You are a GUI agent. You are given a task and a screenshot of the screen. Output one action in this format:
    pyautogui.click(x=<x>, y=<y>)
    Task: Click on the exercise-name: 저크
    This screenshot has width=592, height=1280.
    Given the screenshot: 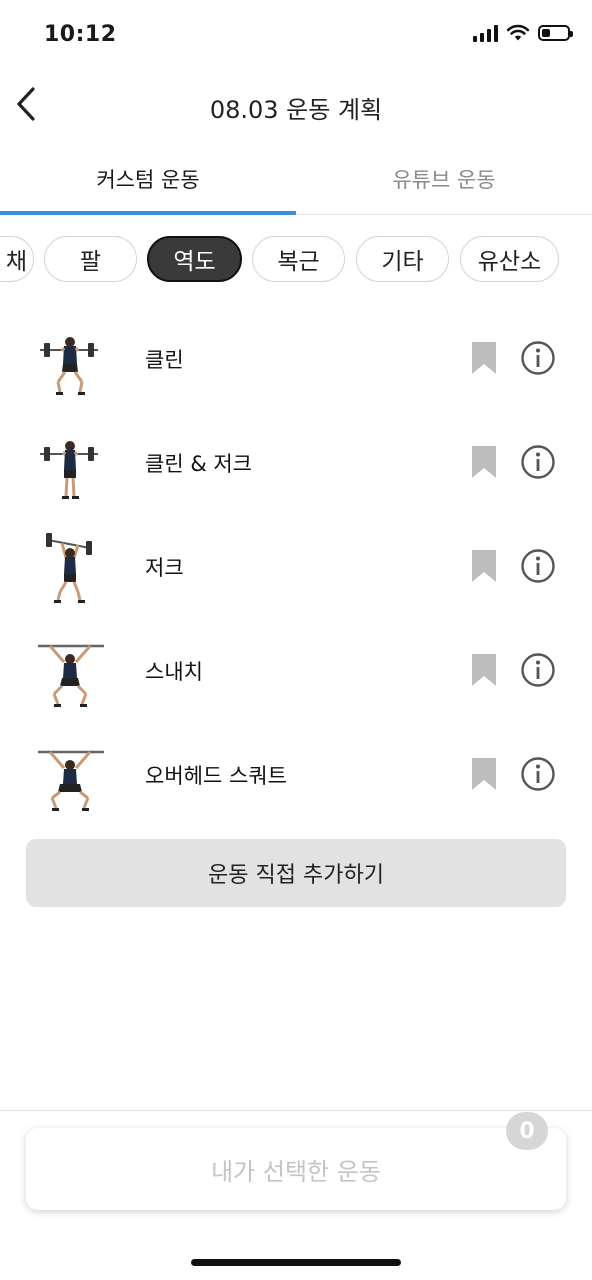 What is the action you would take?
    pyautogui.click(x=164, y=568)
    